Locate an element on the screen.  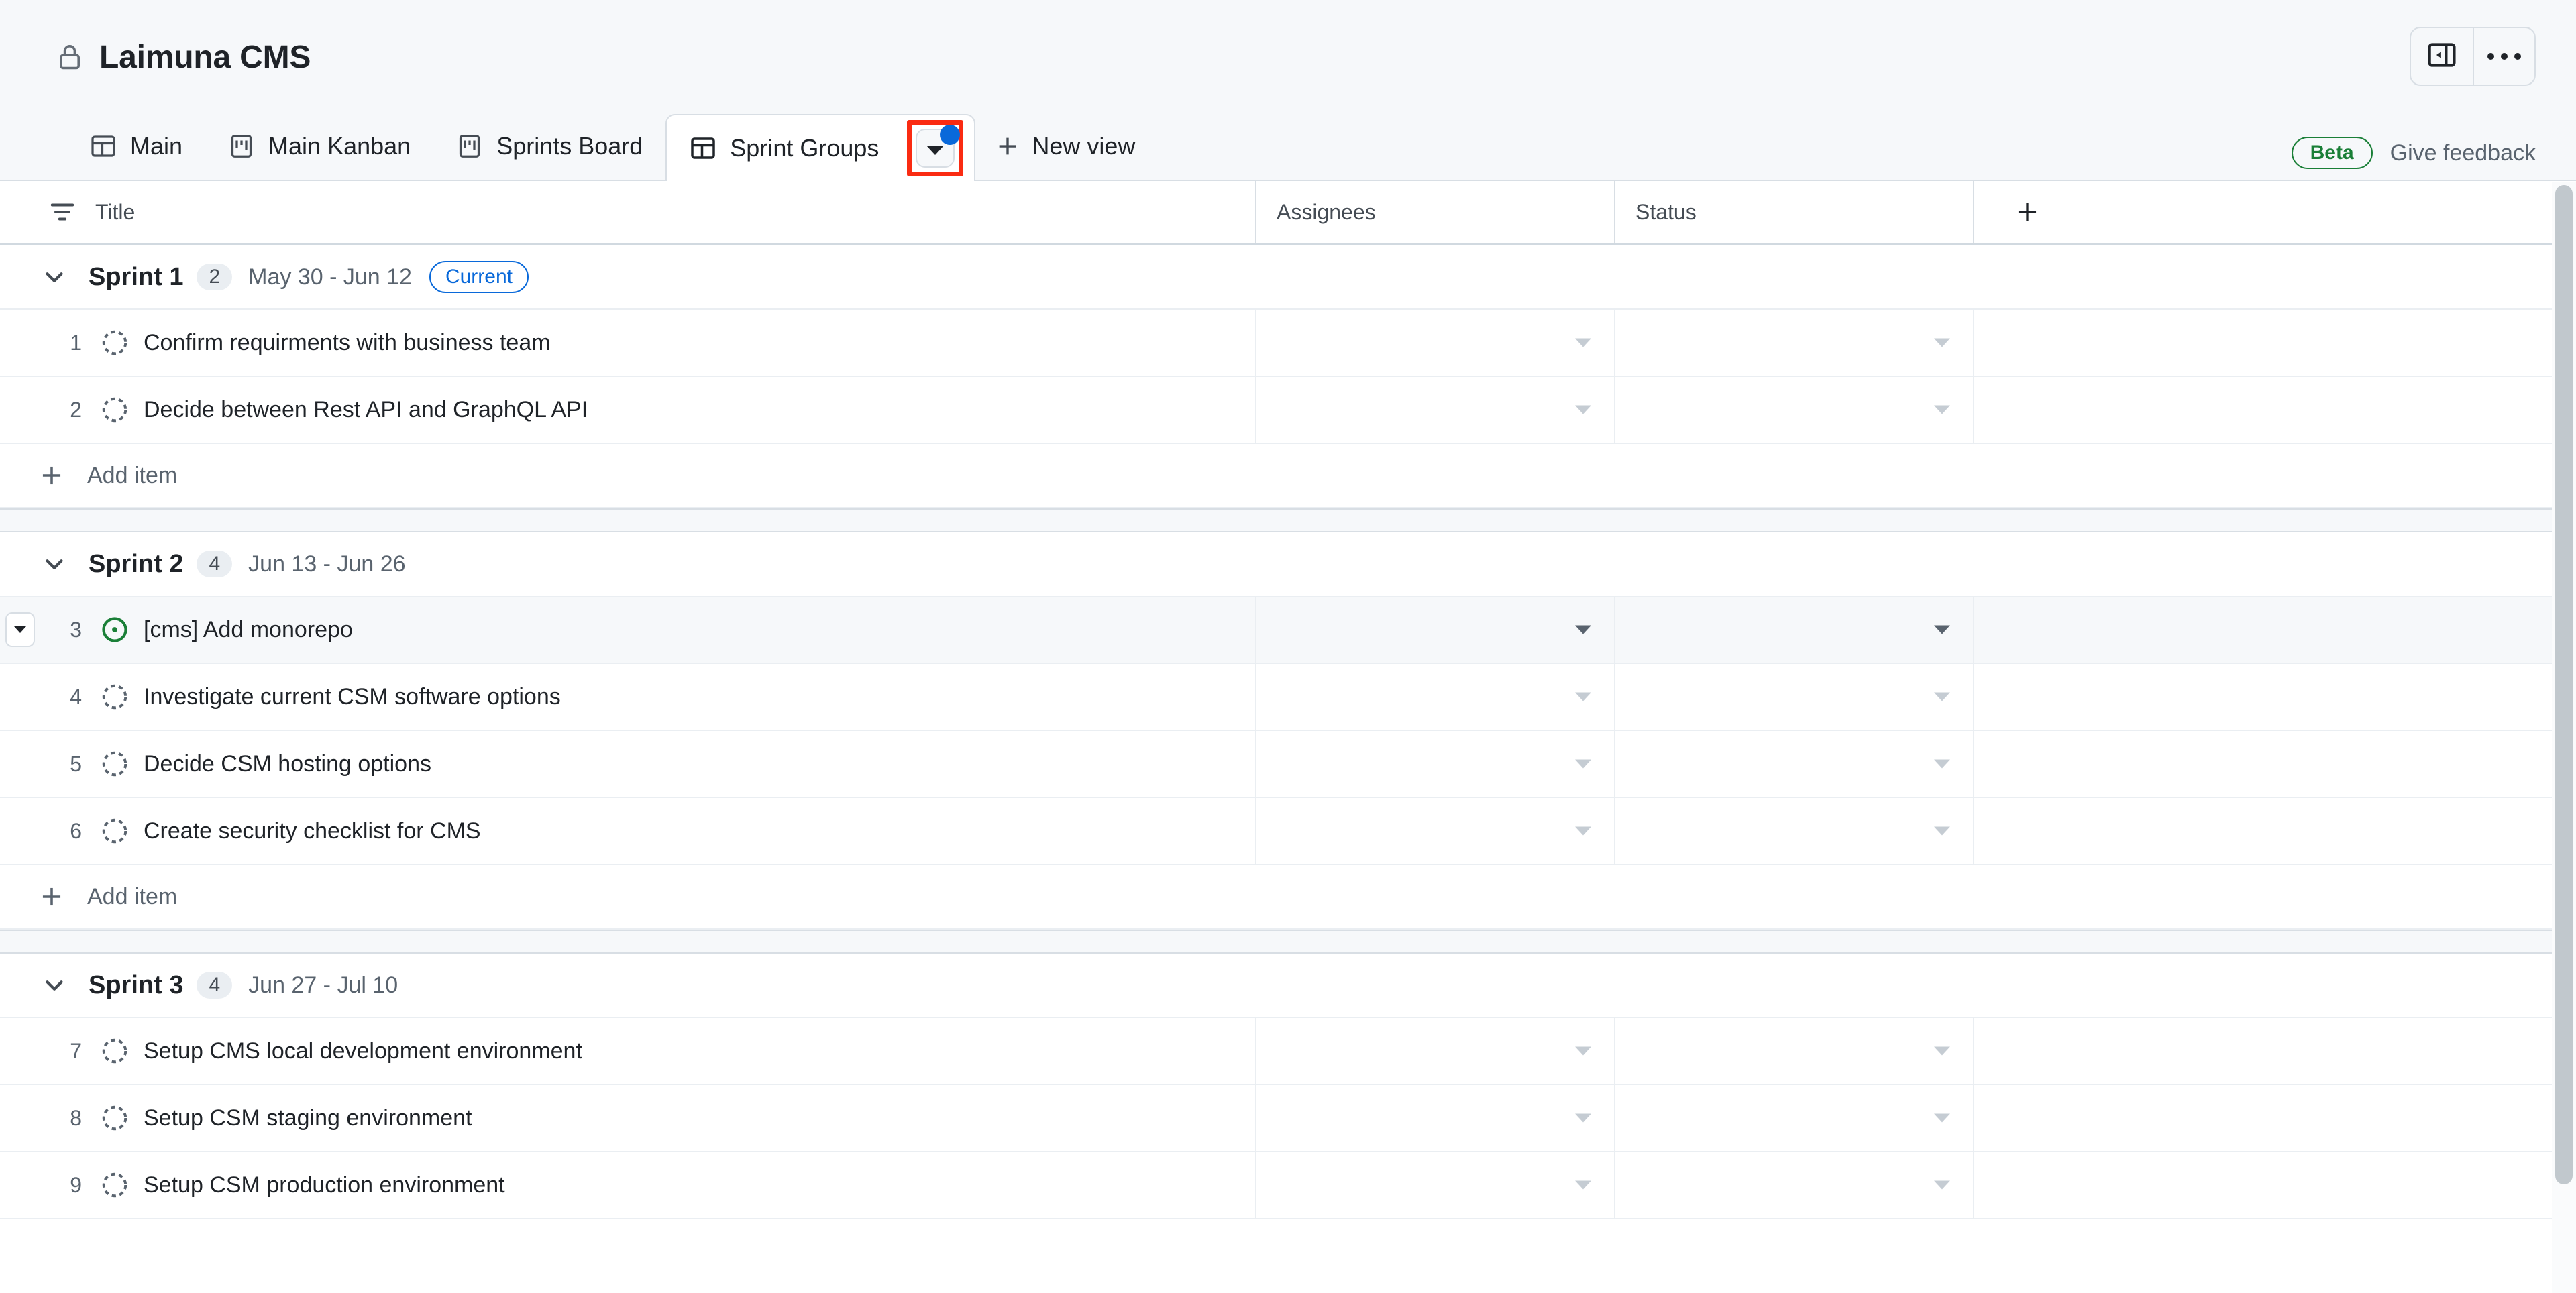
row-expand-button is located at coordinates (20, 629).